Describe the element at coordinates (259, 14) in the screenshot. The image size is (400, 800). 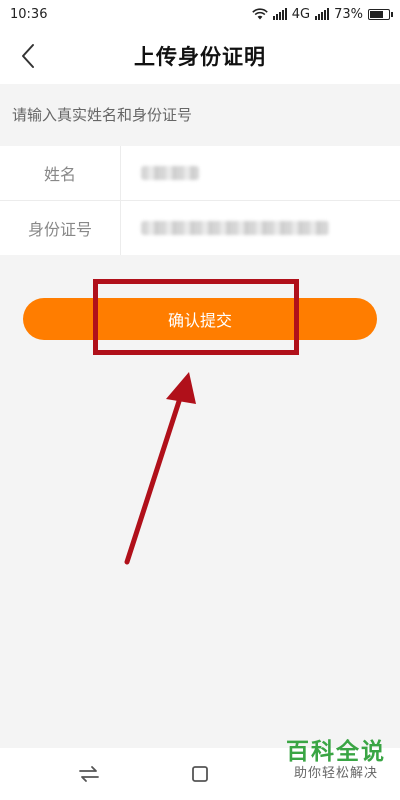
I see `wifi-icon` at that location.